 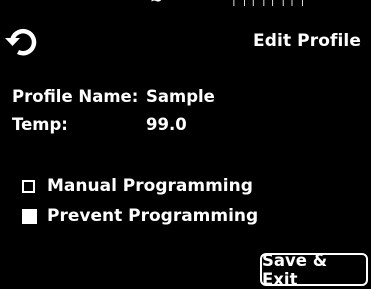 What do you see at coordinates (185, 3) in the screenshot?
I see `clipped-top-content: ~ □ □ □ □` at bounding box center [185, 3].